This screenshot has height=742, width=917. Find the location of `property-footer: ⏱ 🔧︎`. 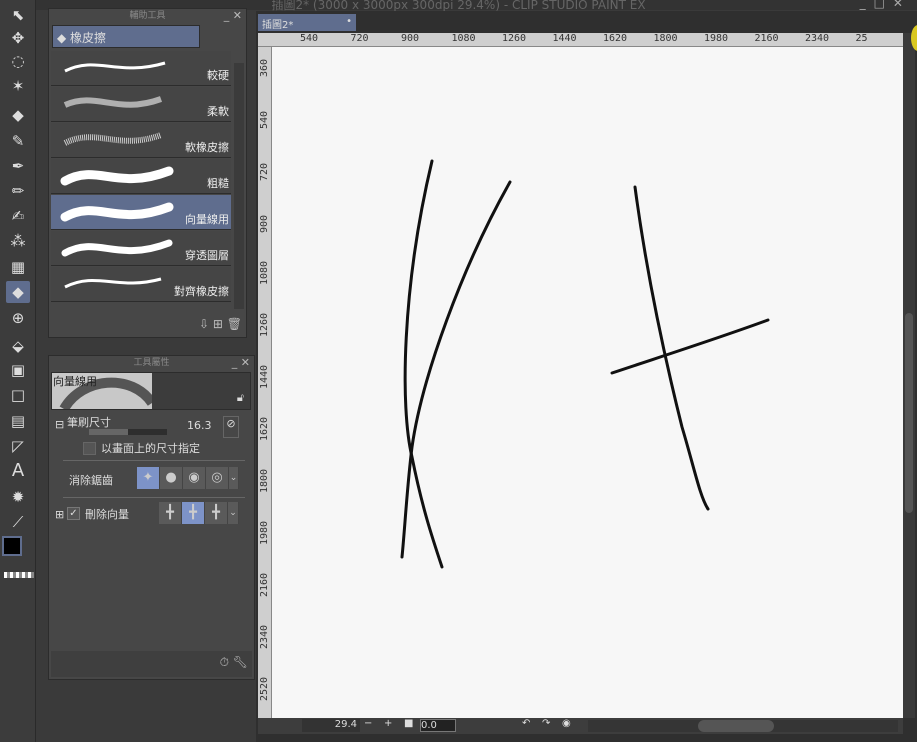

property-footer: ⏱ 🔧︎ is located at coordinates (151, 664).